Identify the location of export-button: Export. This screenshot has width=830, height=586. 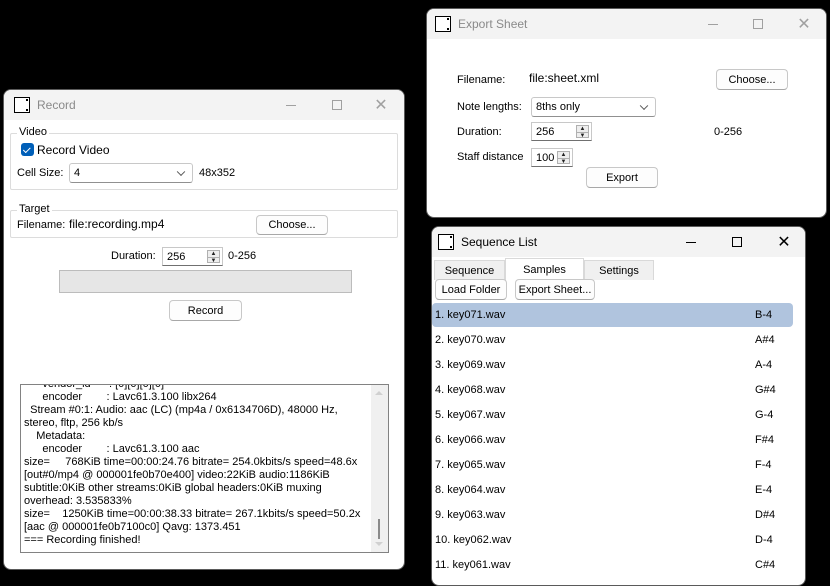
(622, 177).